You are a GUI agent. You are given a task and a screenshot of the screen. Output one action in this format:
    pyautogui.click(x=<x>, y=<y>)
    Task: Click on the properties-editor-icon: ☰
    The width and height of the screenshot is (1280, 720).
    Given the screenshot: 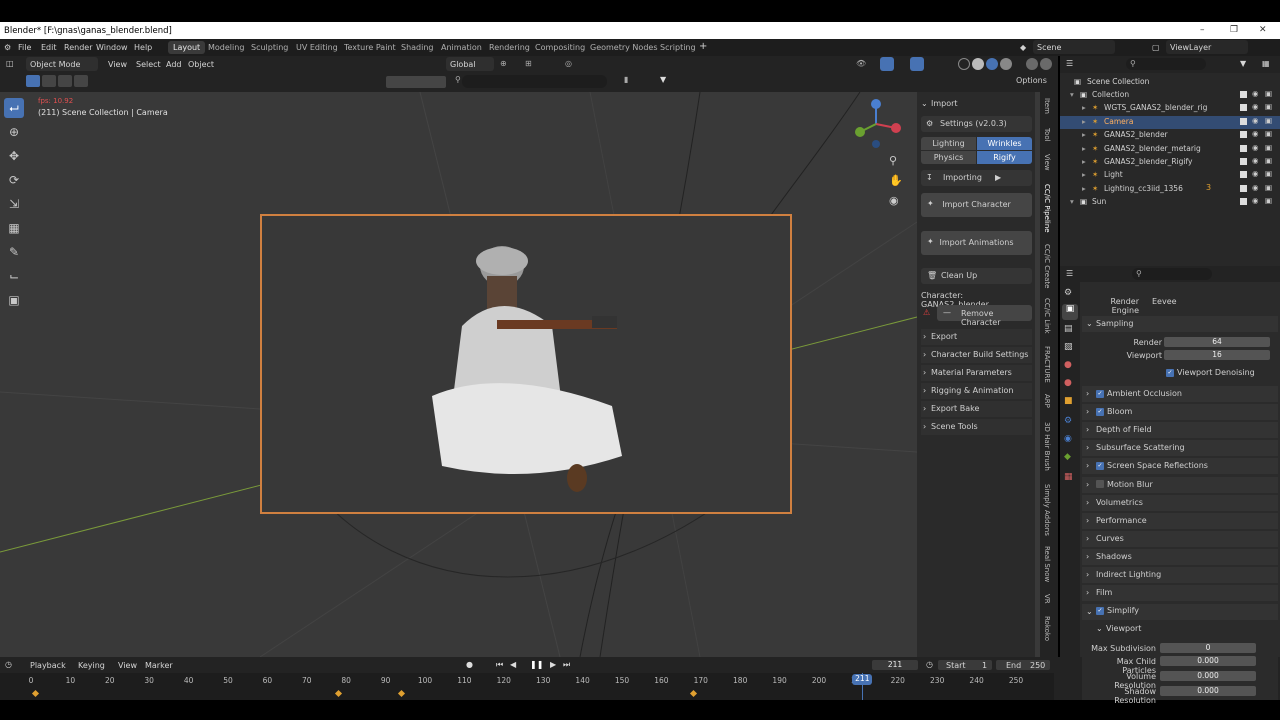 What is the action you would take?
    pyautogui.click(x=1069, y=273)
    